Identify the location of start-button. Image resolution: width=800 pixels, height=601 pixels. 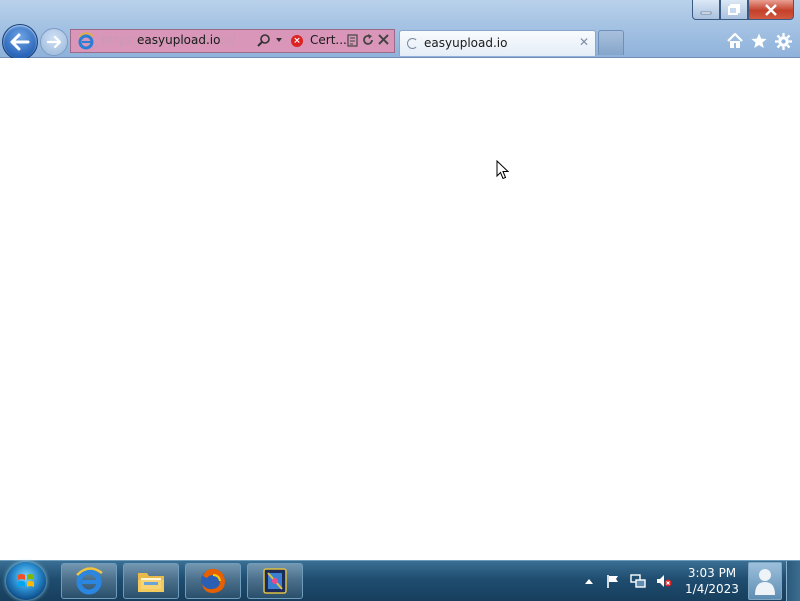
(26, 581).